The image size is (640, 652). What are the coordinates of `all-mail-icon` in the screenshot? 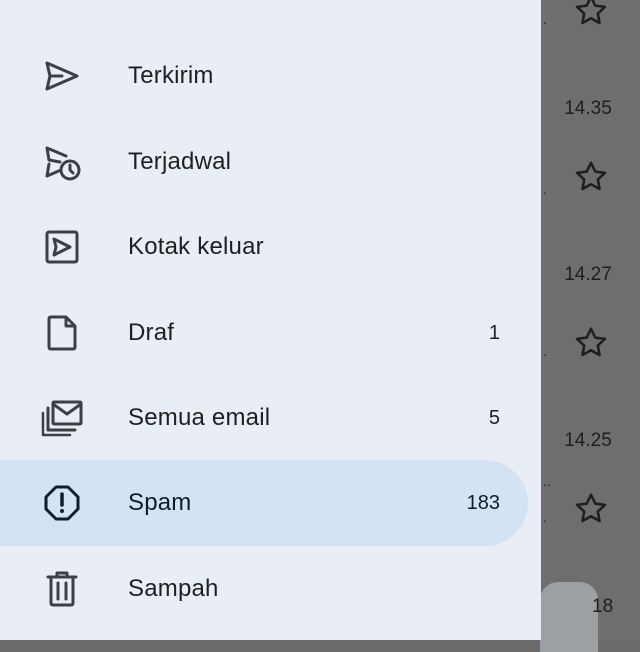 It's located at (62, 418).